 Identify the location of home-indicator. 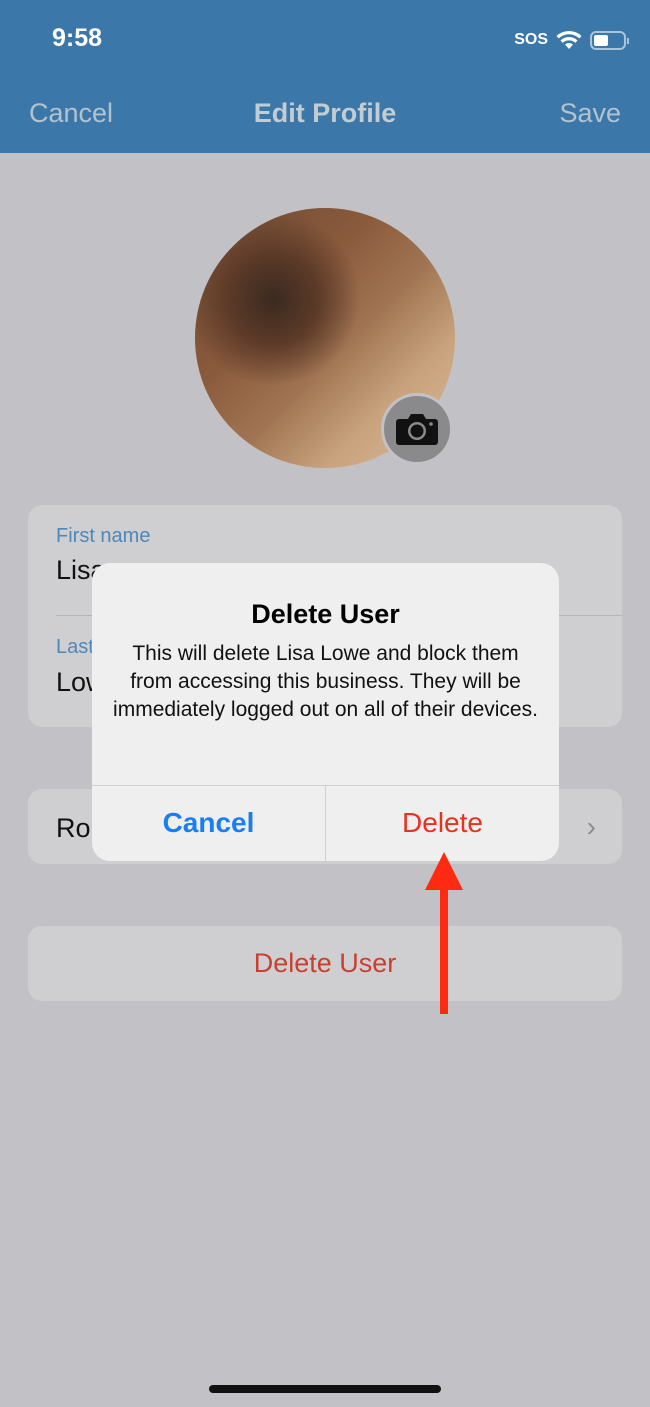
(325, 1389).